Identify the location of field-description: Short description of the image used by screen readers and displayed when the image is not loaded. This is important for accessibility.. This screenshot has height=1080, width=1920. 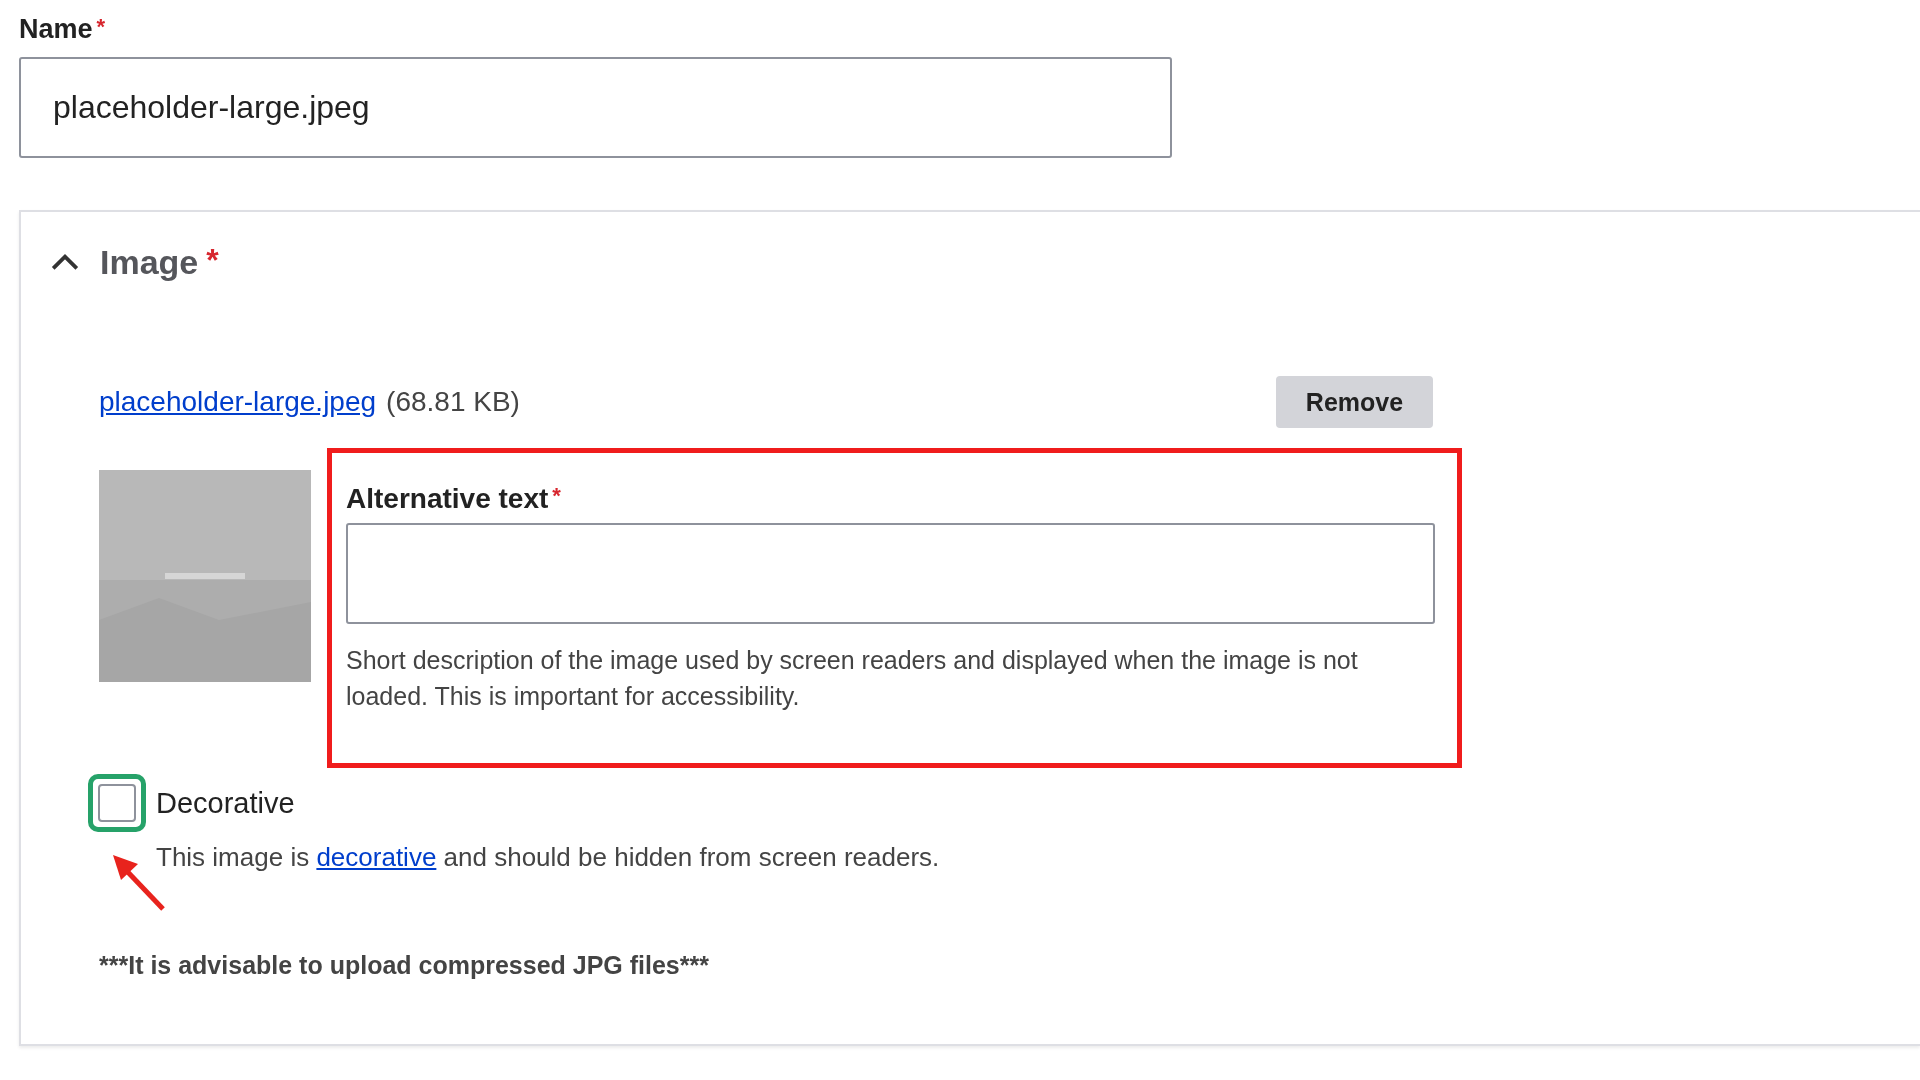
(852, 678).